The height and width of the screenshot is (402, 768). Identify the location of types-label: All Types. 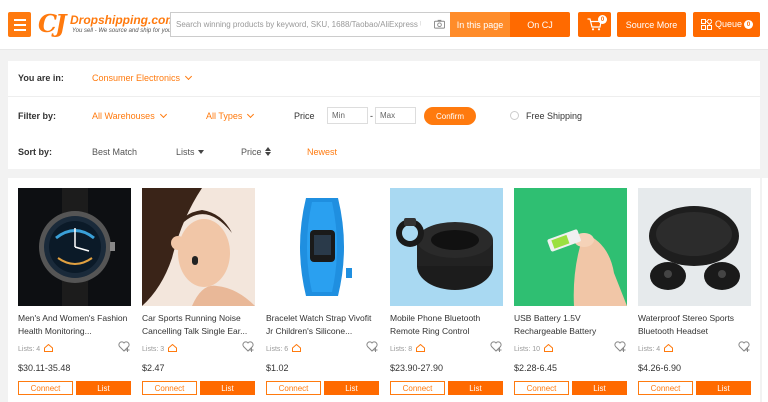
(224, 116).